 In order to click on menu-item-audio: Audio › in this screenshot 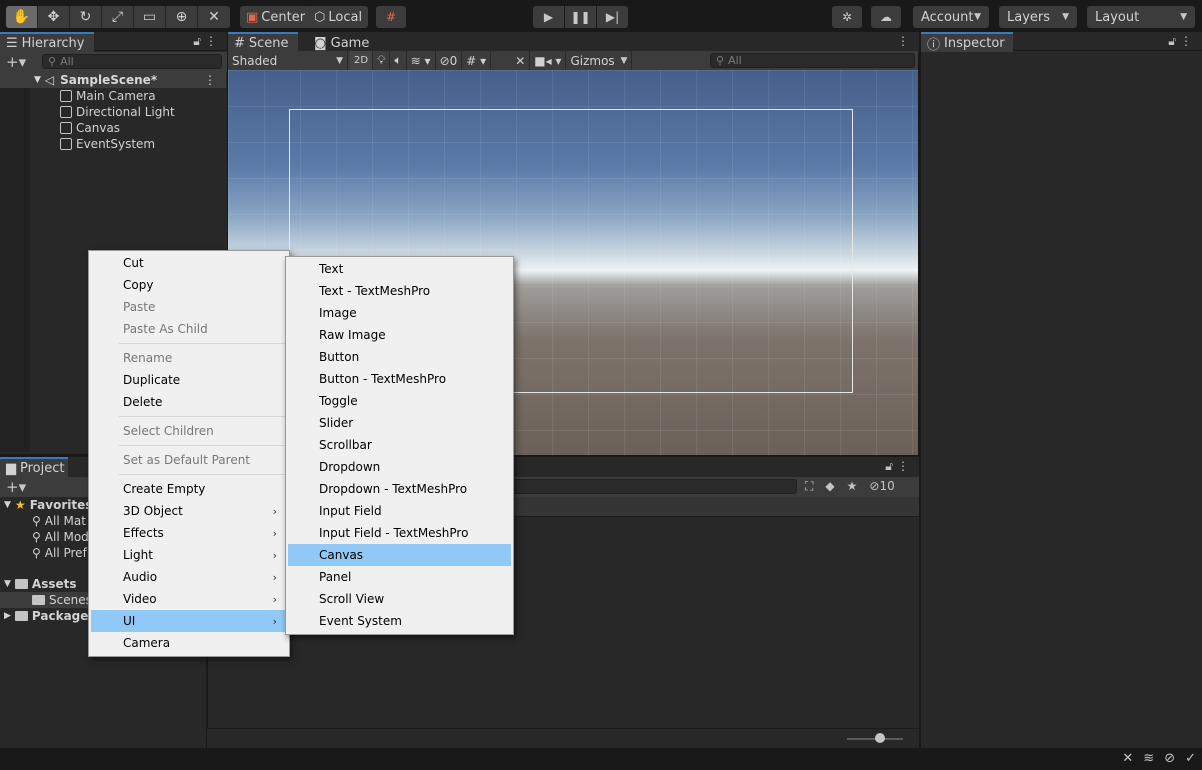, I will do `click(189, 577)`.